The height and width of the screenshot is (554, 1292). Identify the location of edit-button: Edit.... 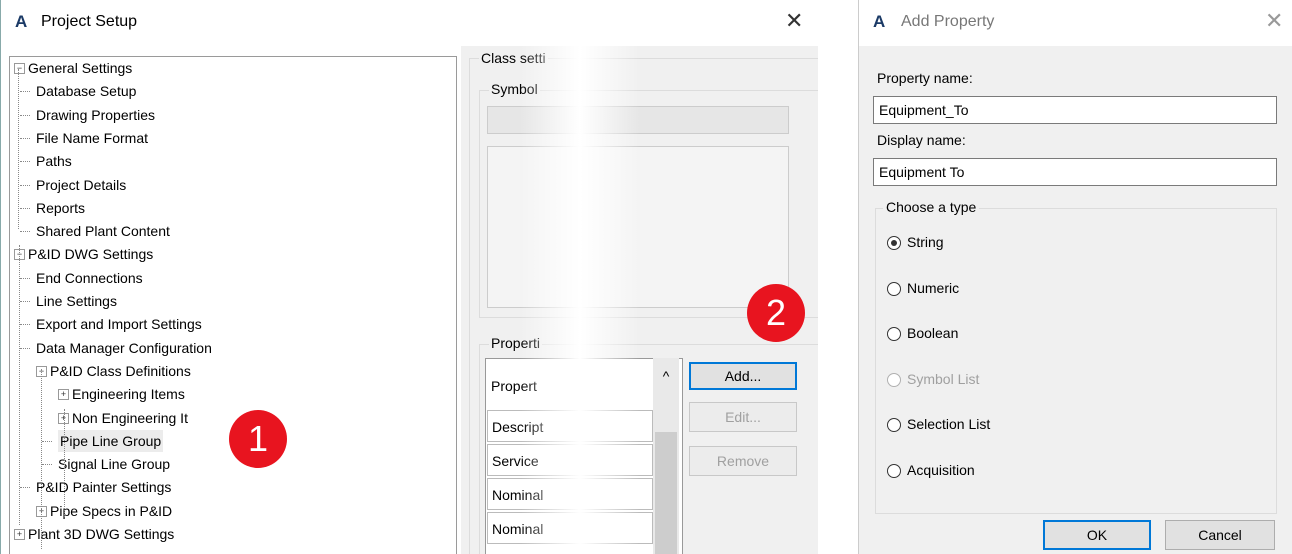
(743, 417).